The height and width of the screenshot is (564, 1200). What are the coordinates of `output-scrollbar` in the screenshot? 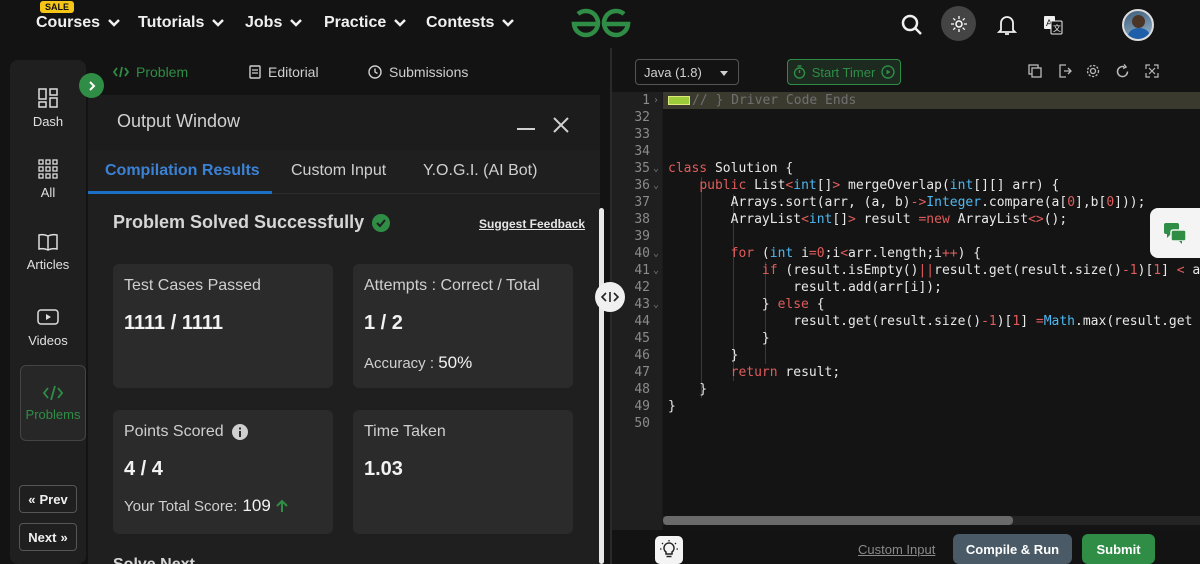 It's located at (601, 386).